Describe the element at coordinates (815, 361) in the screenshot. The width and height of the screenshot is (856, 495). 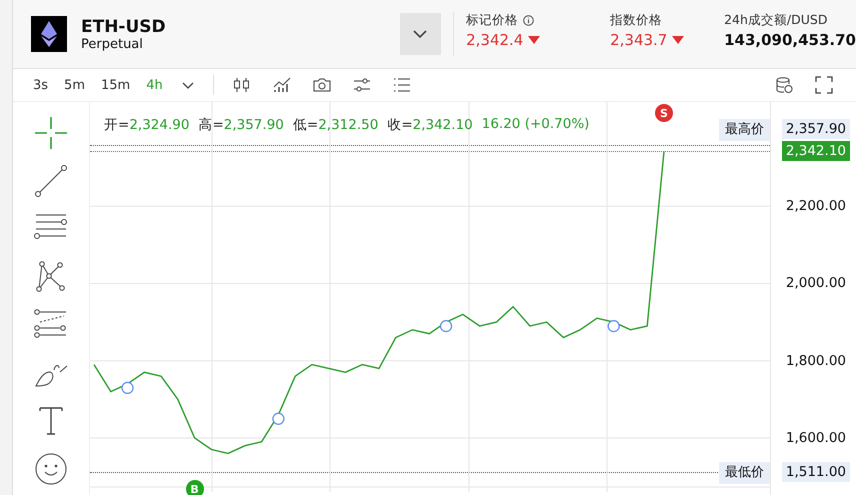
I see `axis-tick-label: 1,800.00` at that location.